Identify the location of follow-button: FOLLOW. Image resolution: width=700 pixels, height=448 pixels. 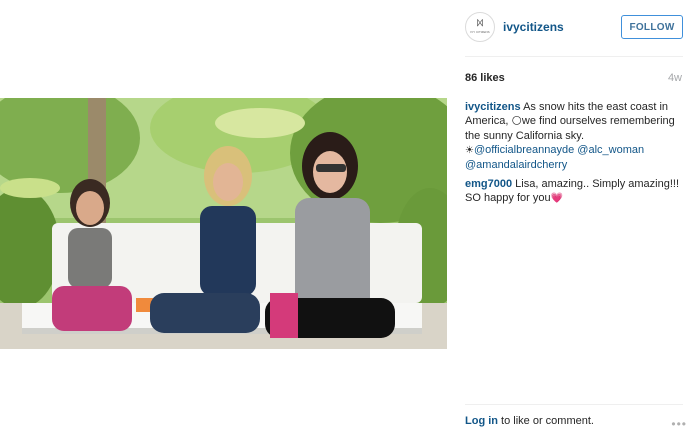
(652, 27).